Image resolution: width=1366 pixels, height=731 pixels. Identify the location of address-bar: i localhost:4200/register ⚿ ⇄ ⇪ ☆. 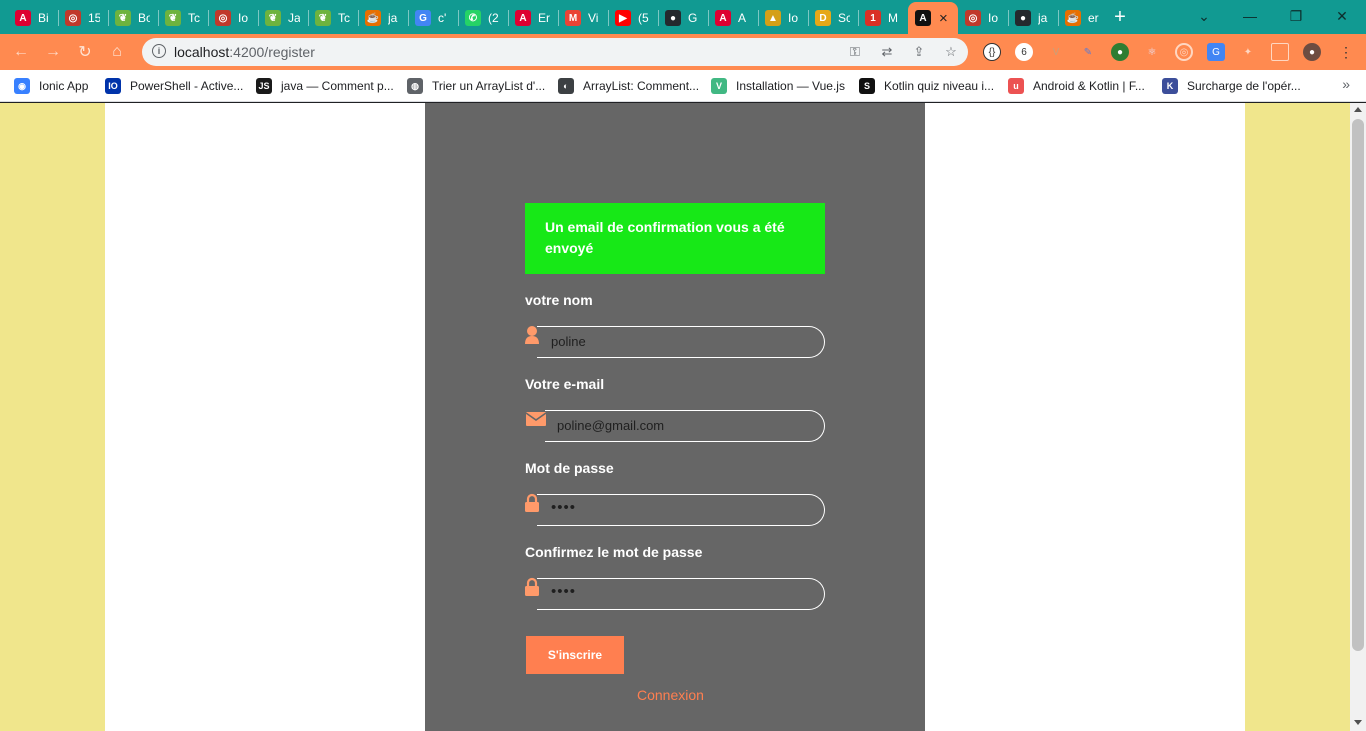
(555, 52).